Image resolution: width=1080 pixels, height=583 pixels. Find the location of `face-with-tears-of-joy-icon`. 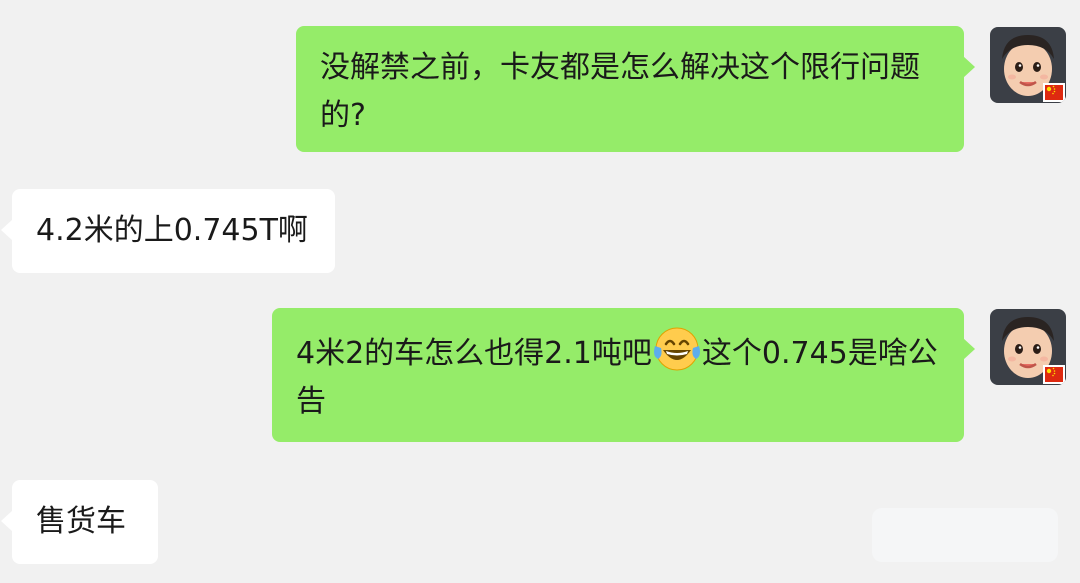

face-with-tears-of-joy-icon is located at coordinates (676, 349).